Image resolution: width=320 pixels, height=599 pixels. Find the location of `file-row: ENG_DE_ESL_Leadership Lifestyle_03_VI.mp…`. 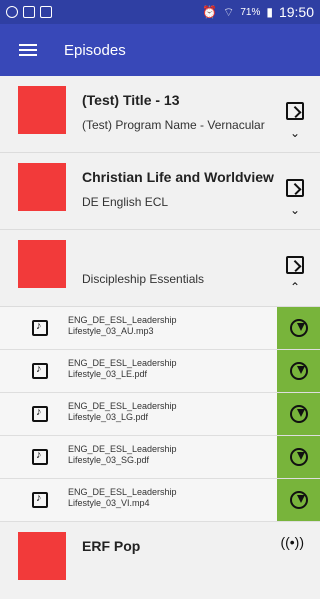

file-row: ENG_DE_ESL_Leadership Lifestyle_03_VI.mp… is located at coordinates (160, 500).